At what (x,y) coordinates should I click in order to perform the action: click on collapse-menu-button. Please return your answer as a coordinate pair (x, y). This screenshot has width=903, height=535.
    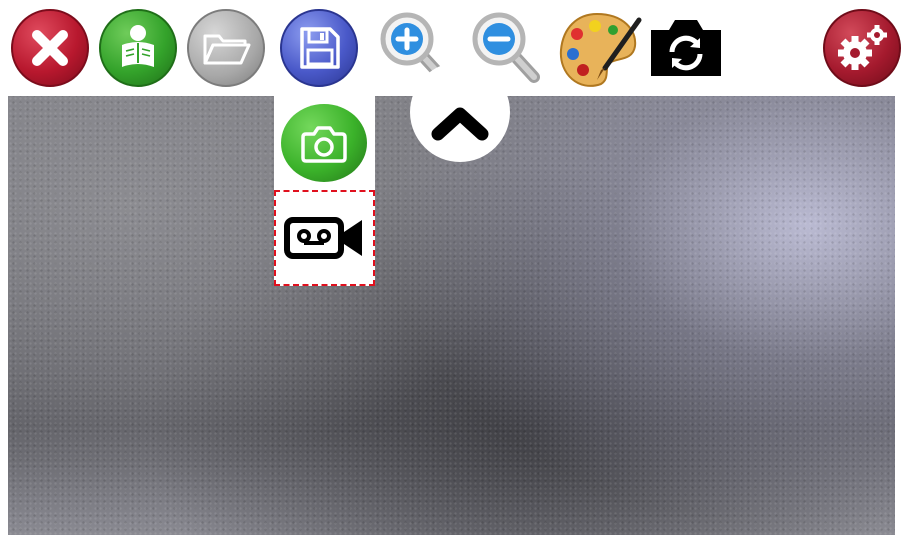
    Looking at the image, I should click on (460, 112).